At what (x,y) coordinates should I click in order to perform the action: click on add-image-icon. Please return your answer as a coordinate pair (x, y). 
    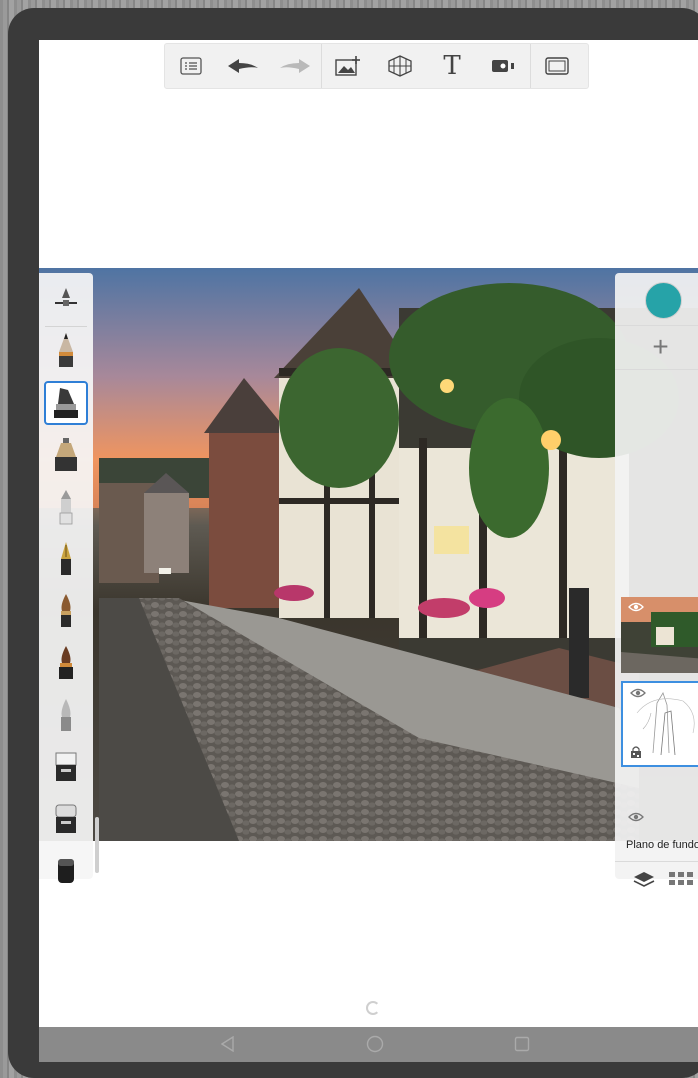
    Looking at the image, I should click on (347, 66).